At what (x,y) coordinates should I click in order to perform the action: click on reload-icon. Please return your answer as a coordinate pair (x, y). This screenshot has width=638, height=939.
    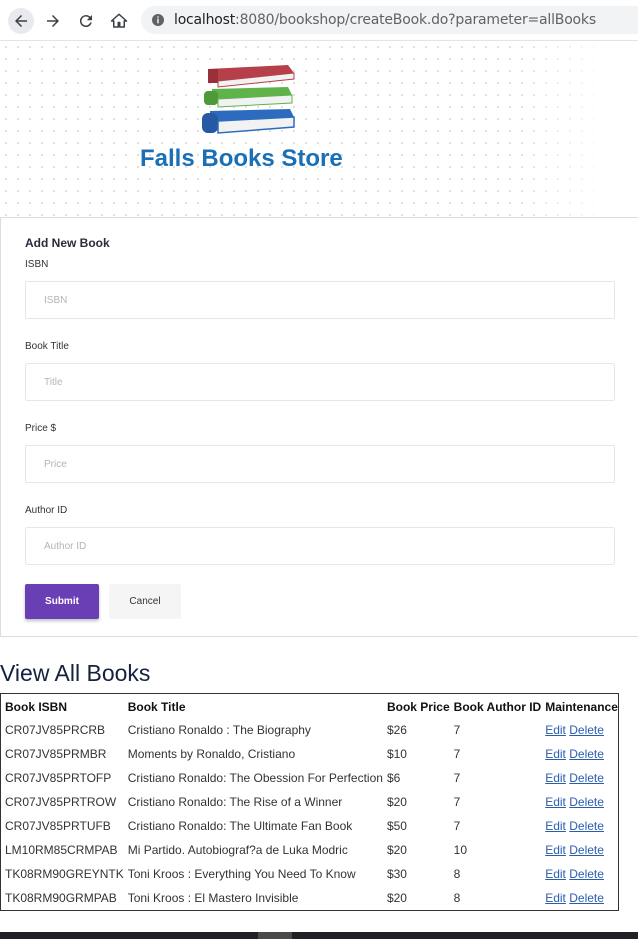
    Looking at the image, I should click on (85, 21).